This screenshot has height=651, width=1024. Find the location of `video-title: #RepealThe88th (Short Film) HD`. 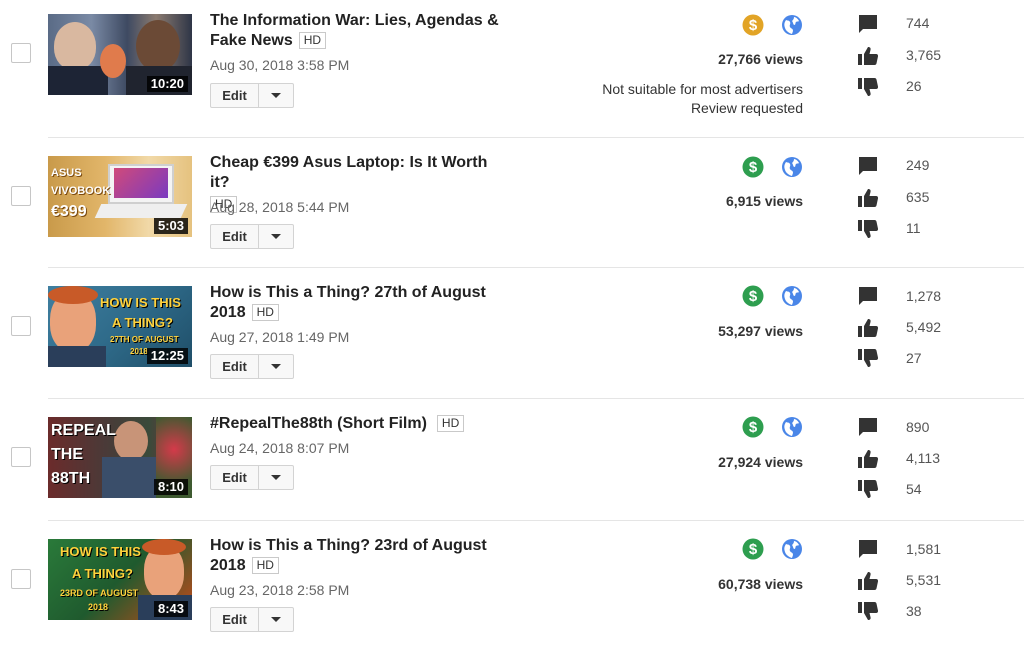

video-title: #RepealThe88th (Short Film) HD is located at coordinates (355, 424).